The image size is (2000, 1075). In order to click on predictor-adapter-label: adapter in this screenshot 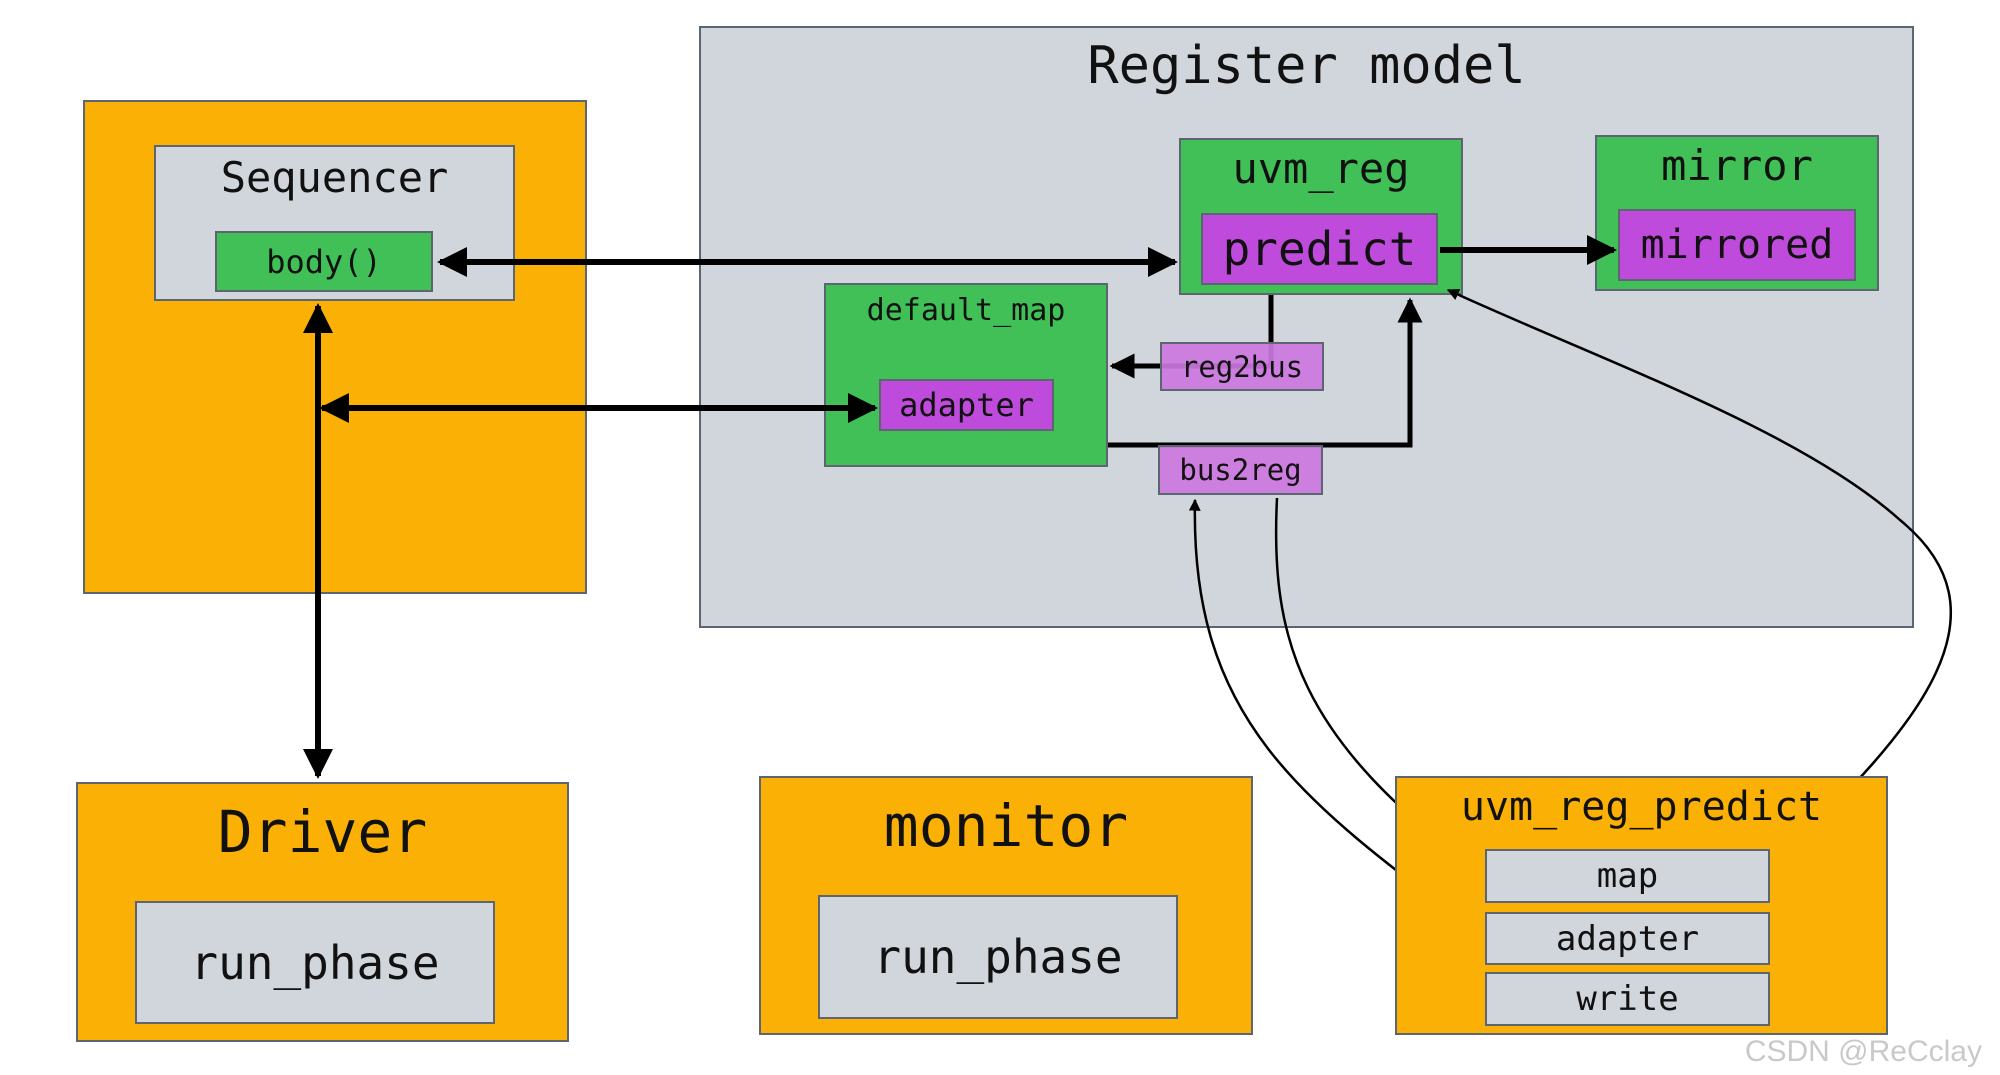, I will do `click(1627, 938)`.